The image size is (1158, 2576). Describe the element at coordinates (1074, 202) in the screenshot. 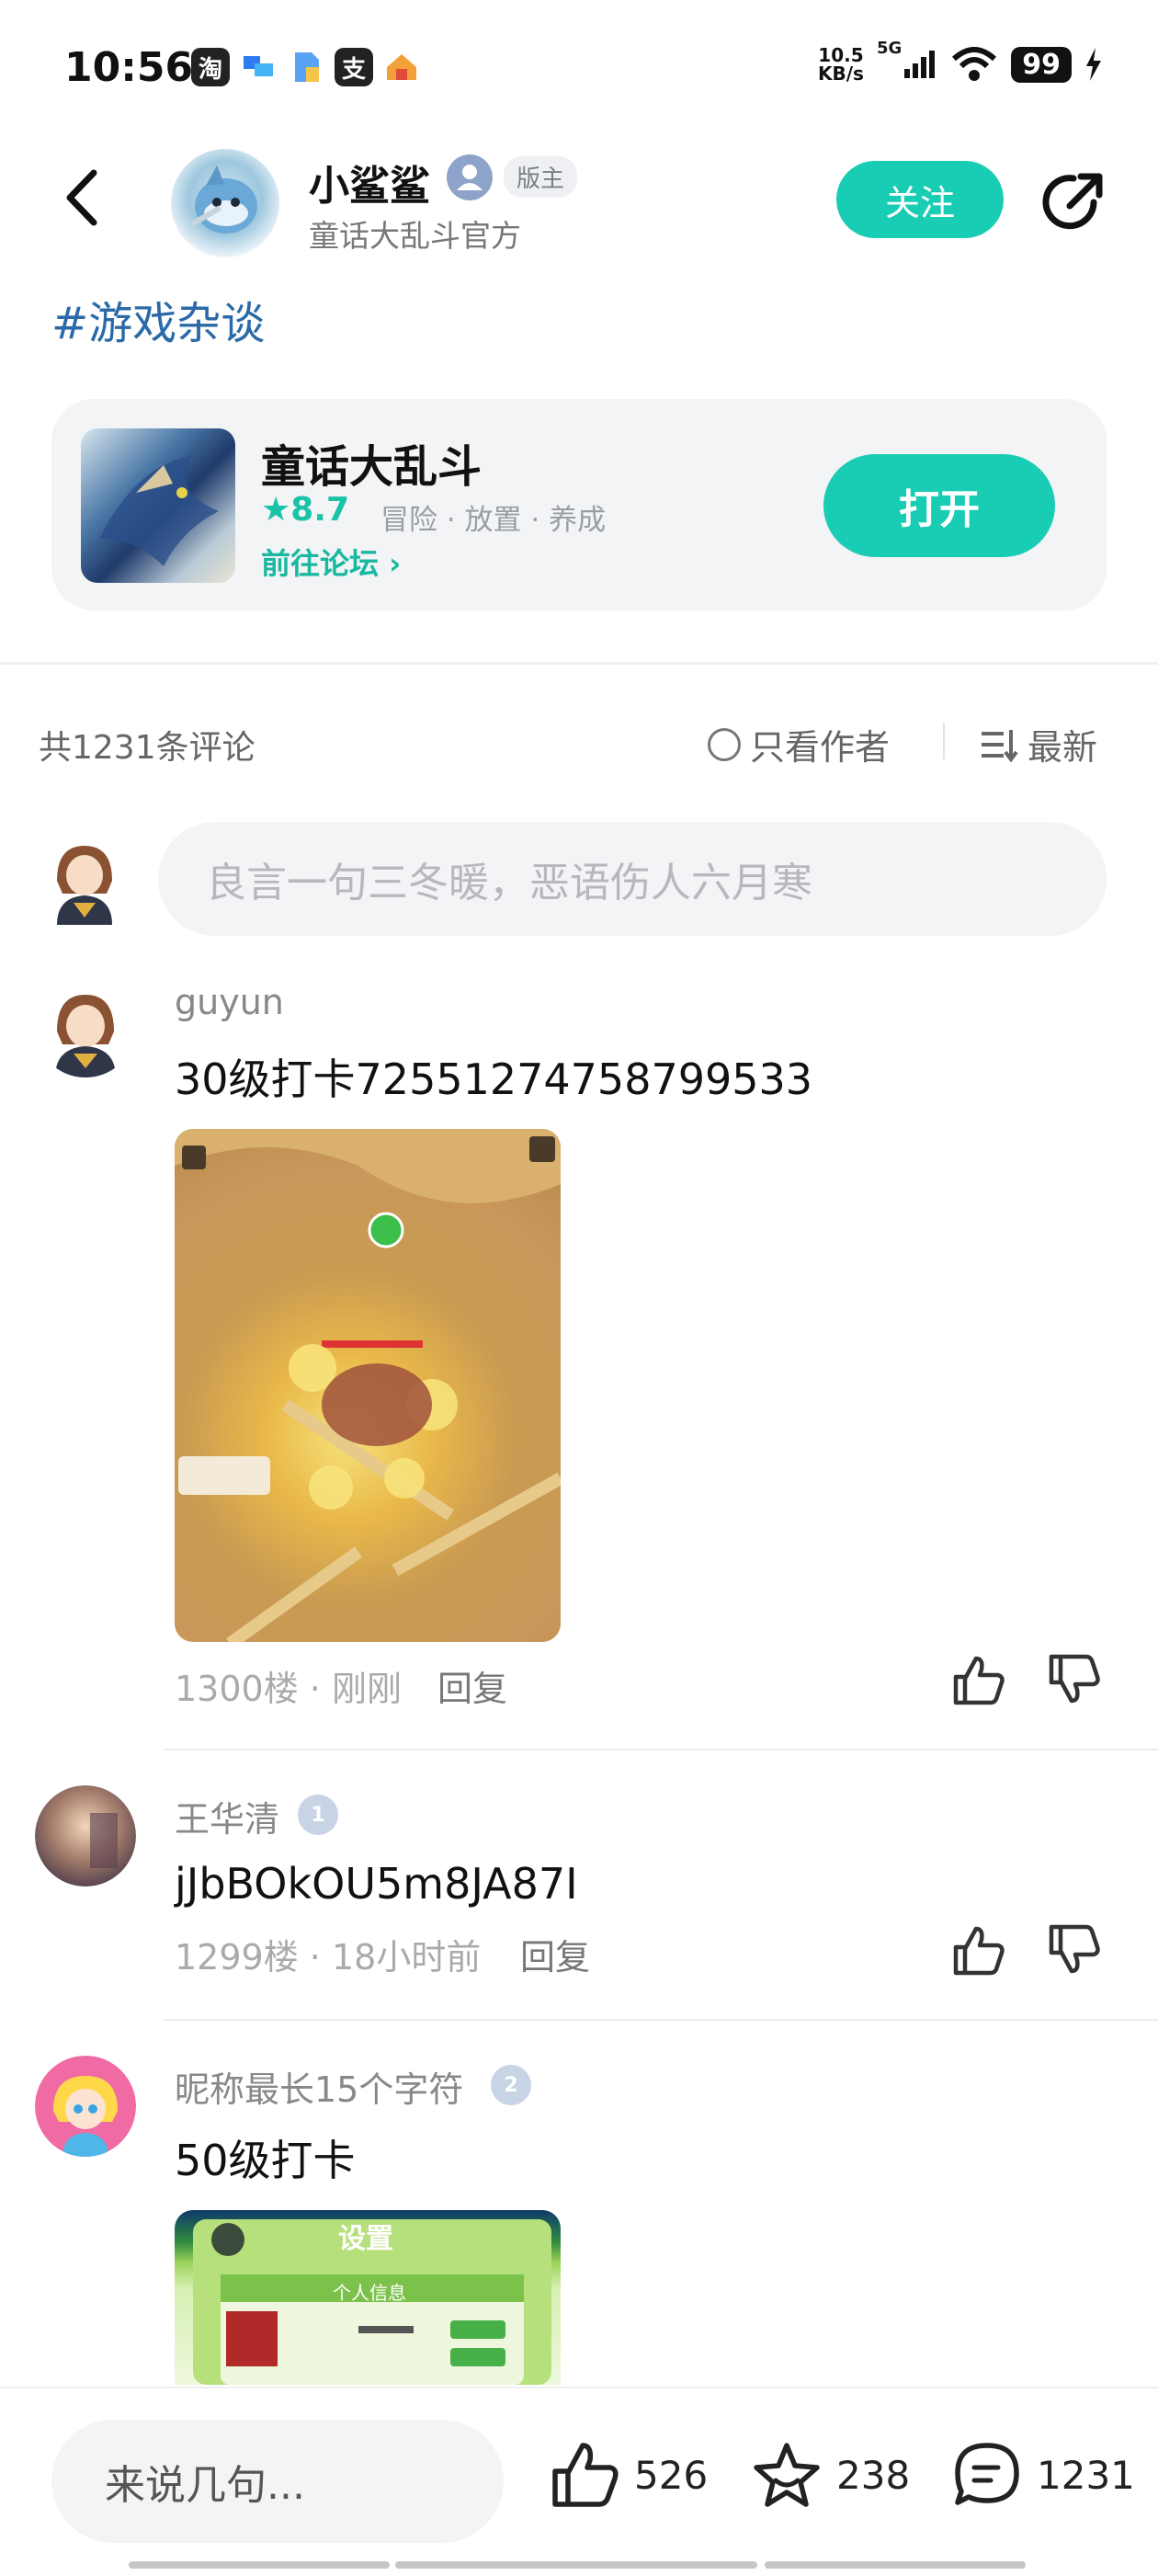

I see `share-icon` at that location.